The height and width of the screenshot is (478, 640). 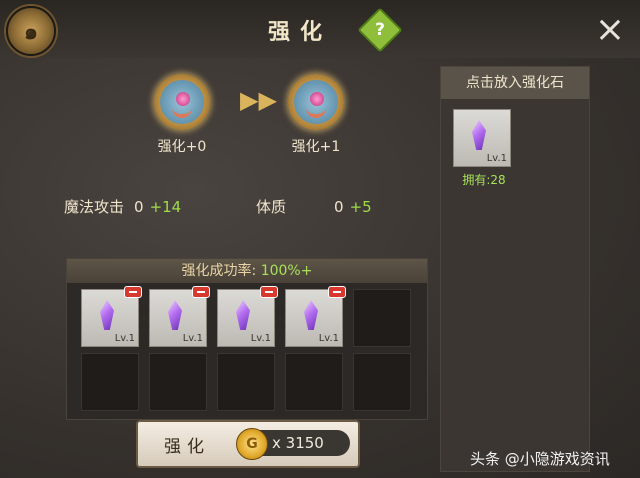 I want to click on enhance-stone-item: Lv.1, so click(x=482, y=138).